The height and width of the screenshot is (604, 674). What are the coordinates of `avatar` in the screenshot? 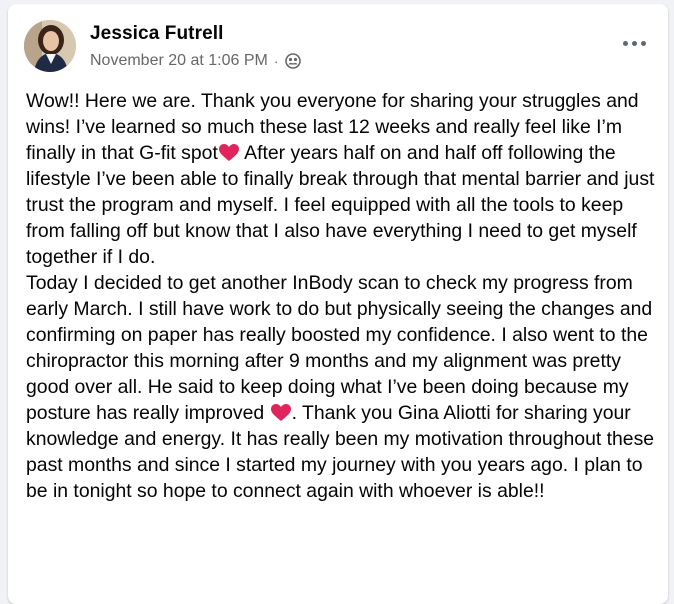 It's located at (50, 46).